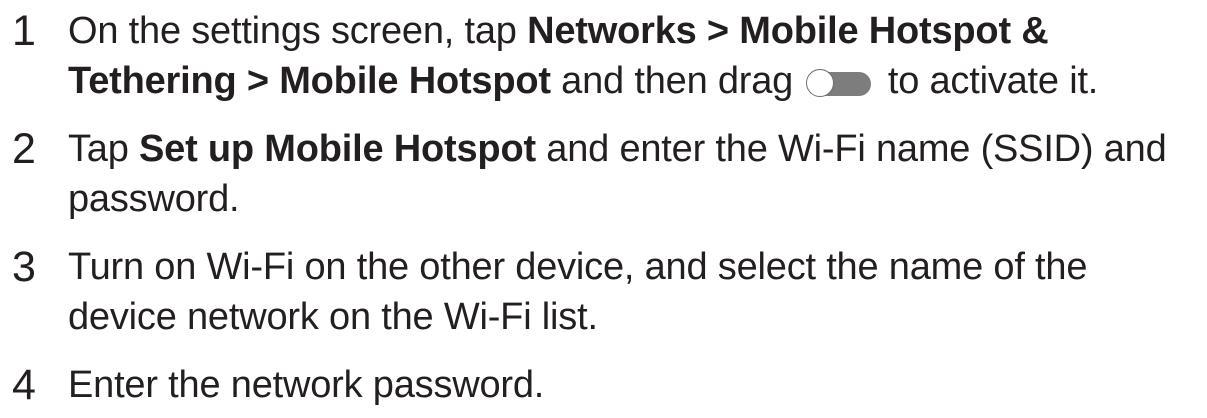 This screenshot has height=418, width=1207. What do you see at coordinates (306, 385) in the screenshot?
I see `step-text: Enter the network password.` at bounding box center [306, 385].